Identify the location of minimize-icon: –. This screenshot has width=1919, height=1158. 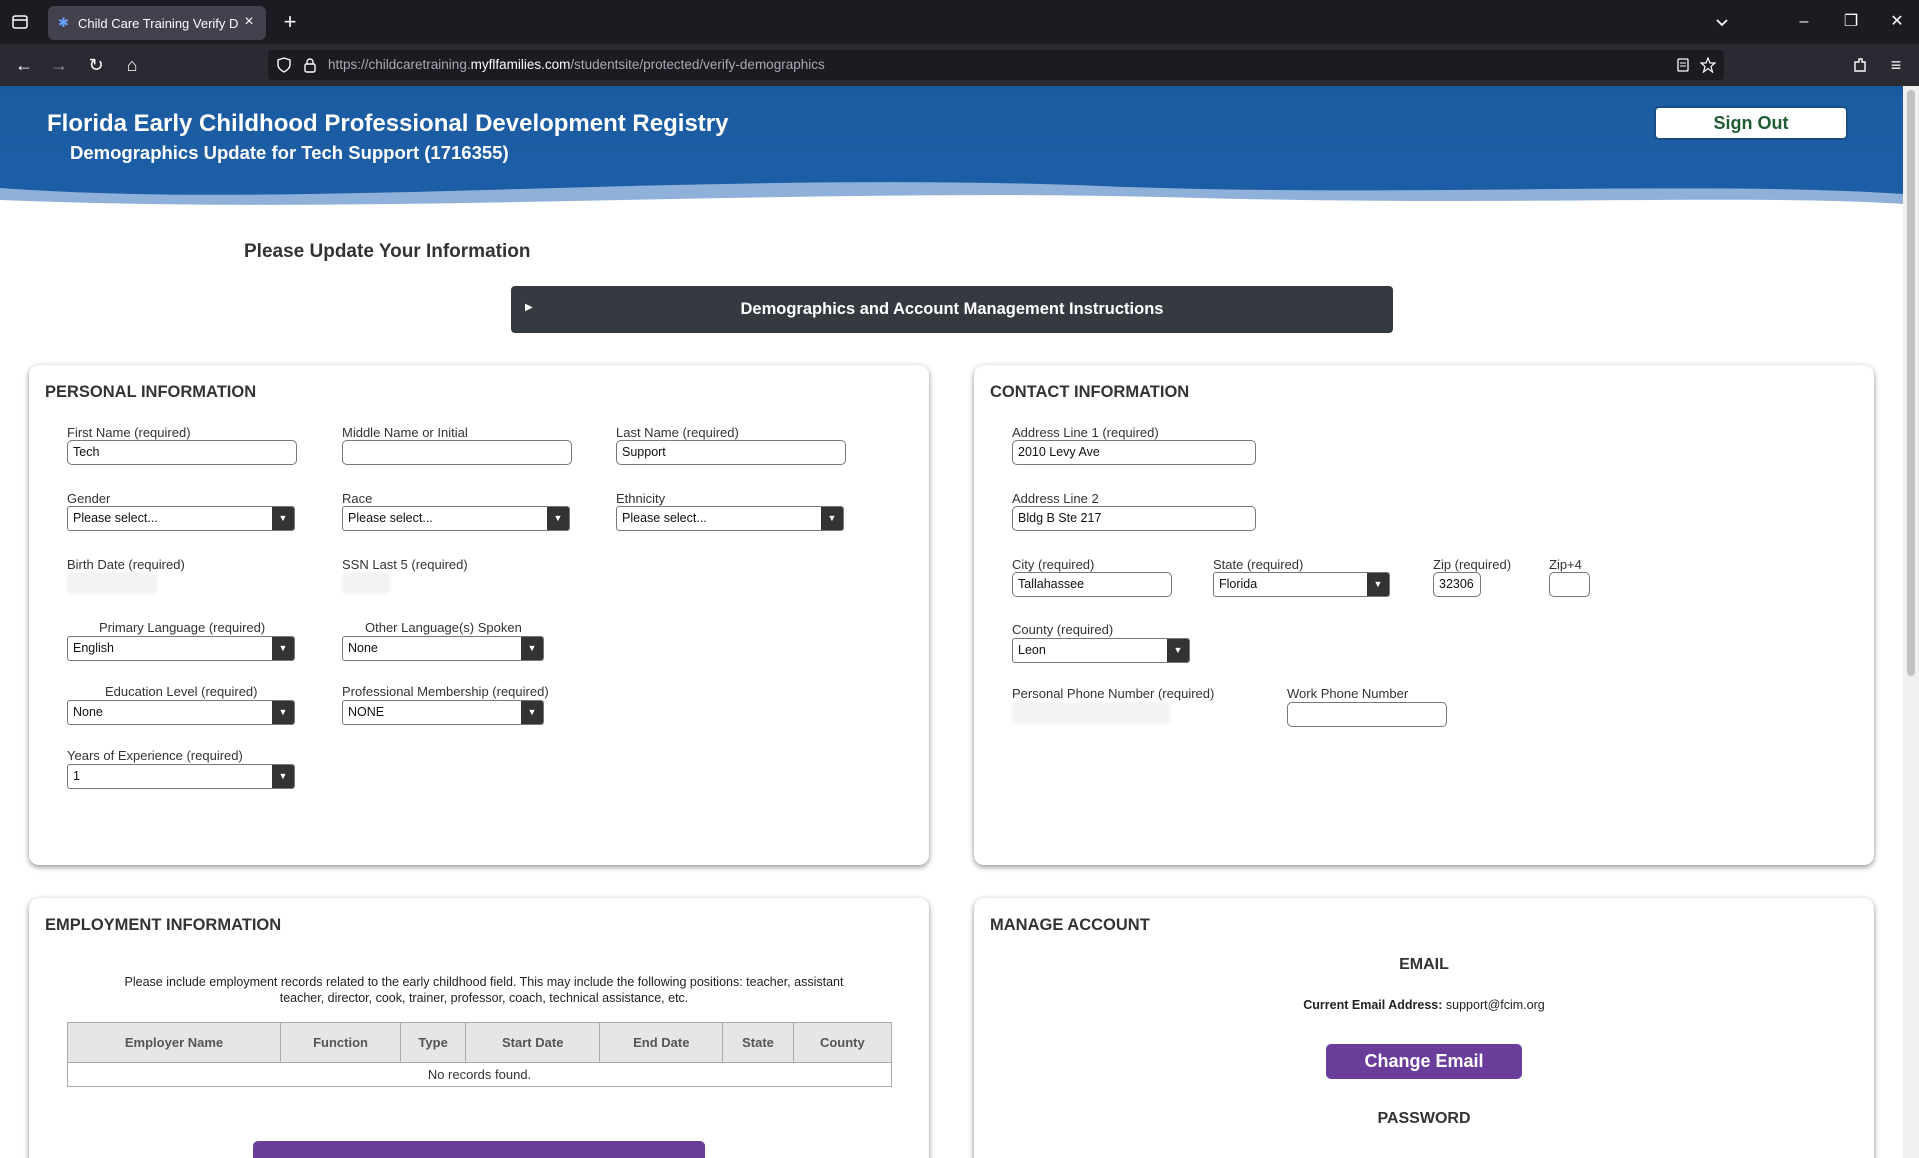
(1804, 22).